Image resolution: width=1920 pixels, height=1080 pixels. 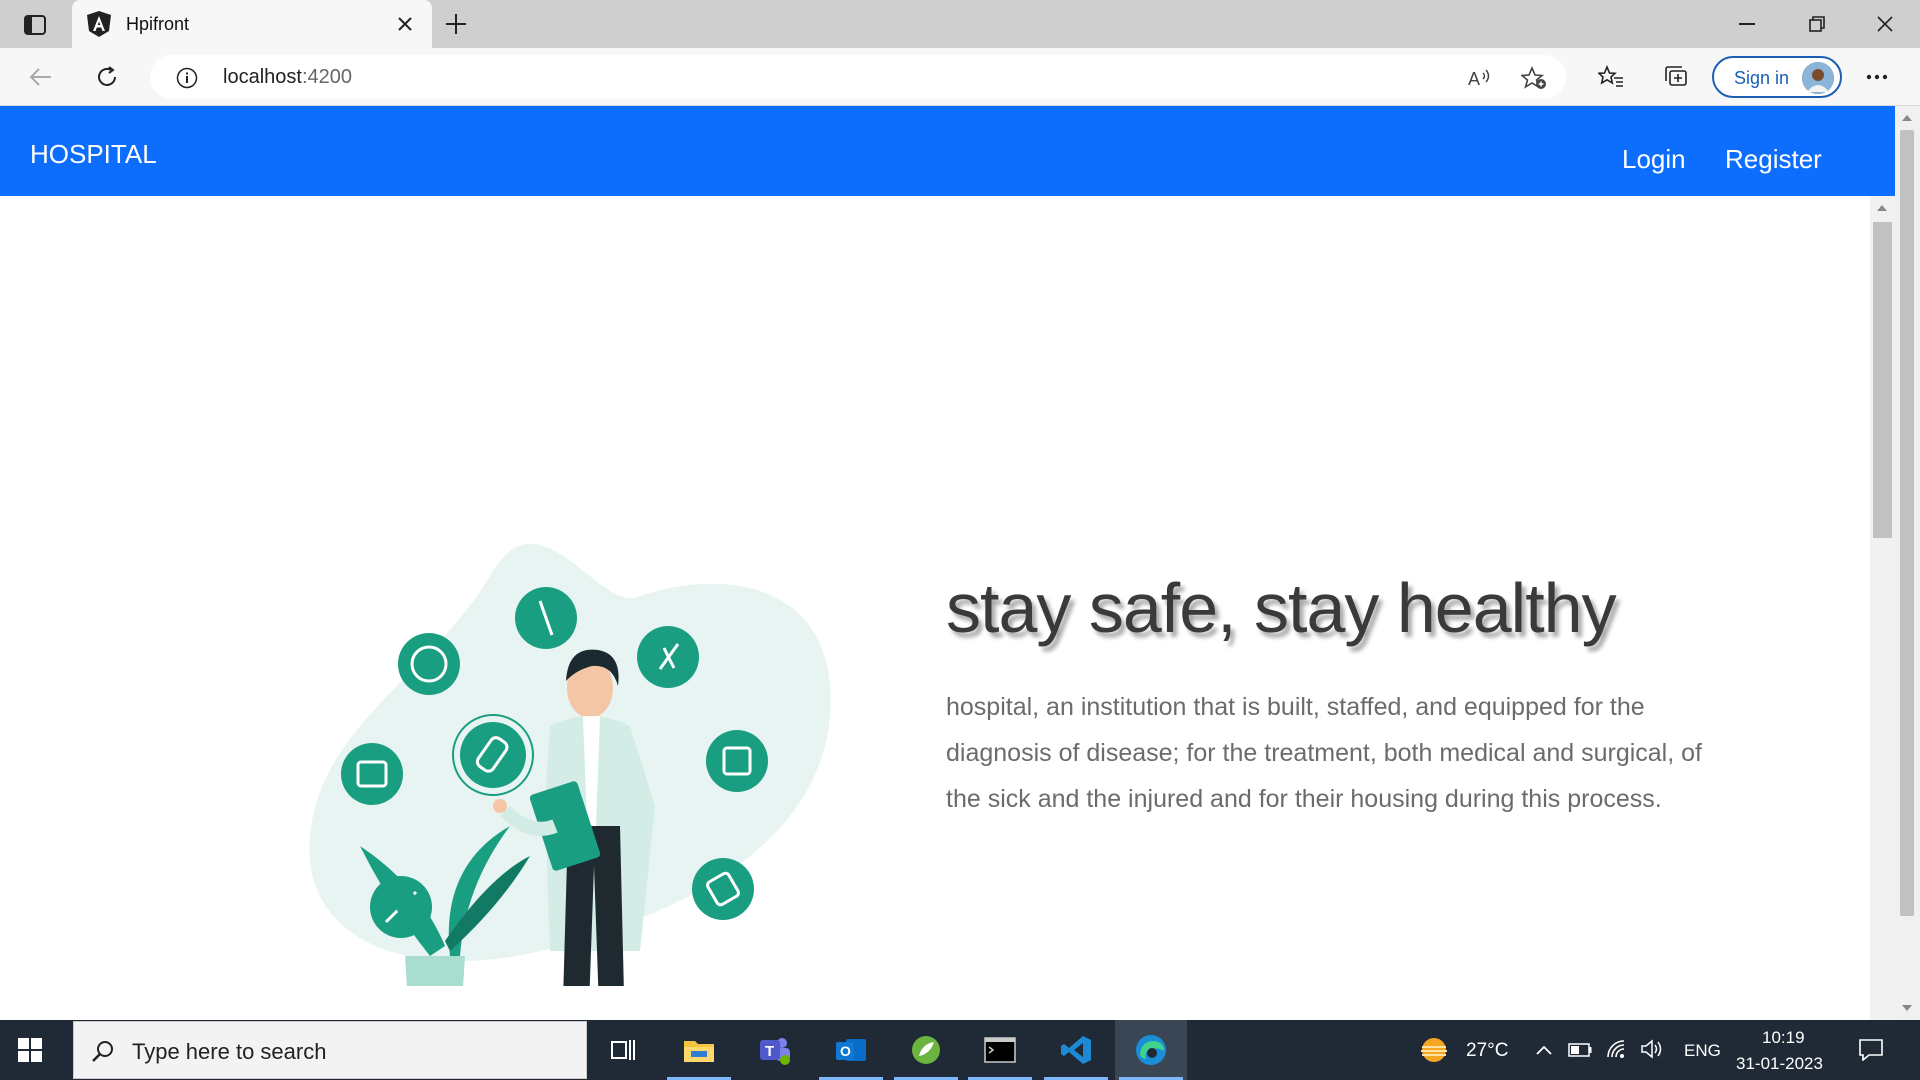 What do you see at coordinates (1777, 77) in the screenshot?
I see `sign-in-button: Sign in` at bounding box center [1777, 77].